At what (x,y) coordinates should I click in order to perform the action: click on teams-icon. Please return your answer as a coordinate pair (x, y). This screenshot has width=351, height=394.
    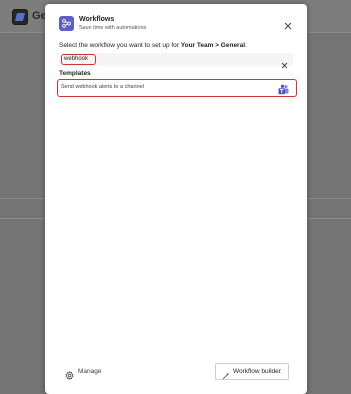
    Looking at the image, I should click on (283, 88).